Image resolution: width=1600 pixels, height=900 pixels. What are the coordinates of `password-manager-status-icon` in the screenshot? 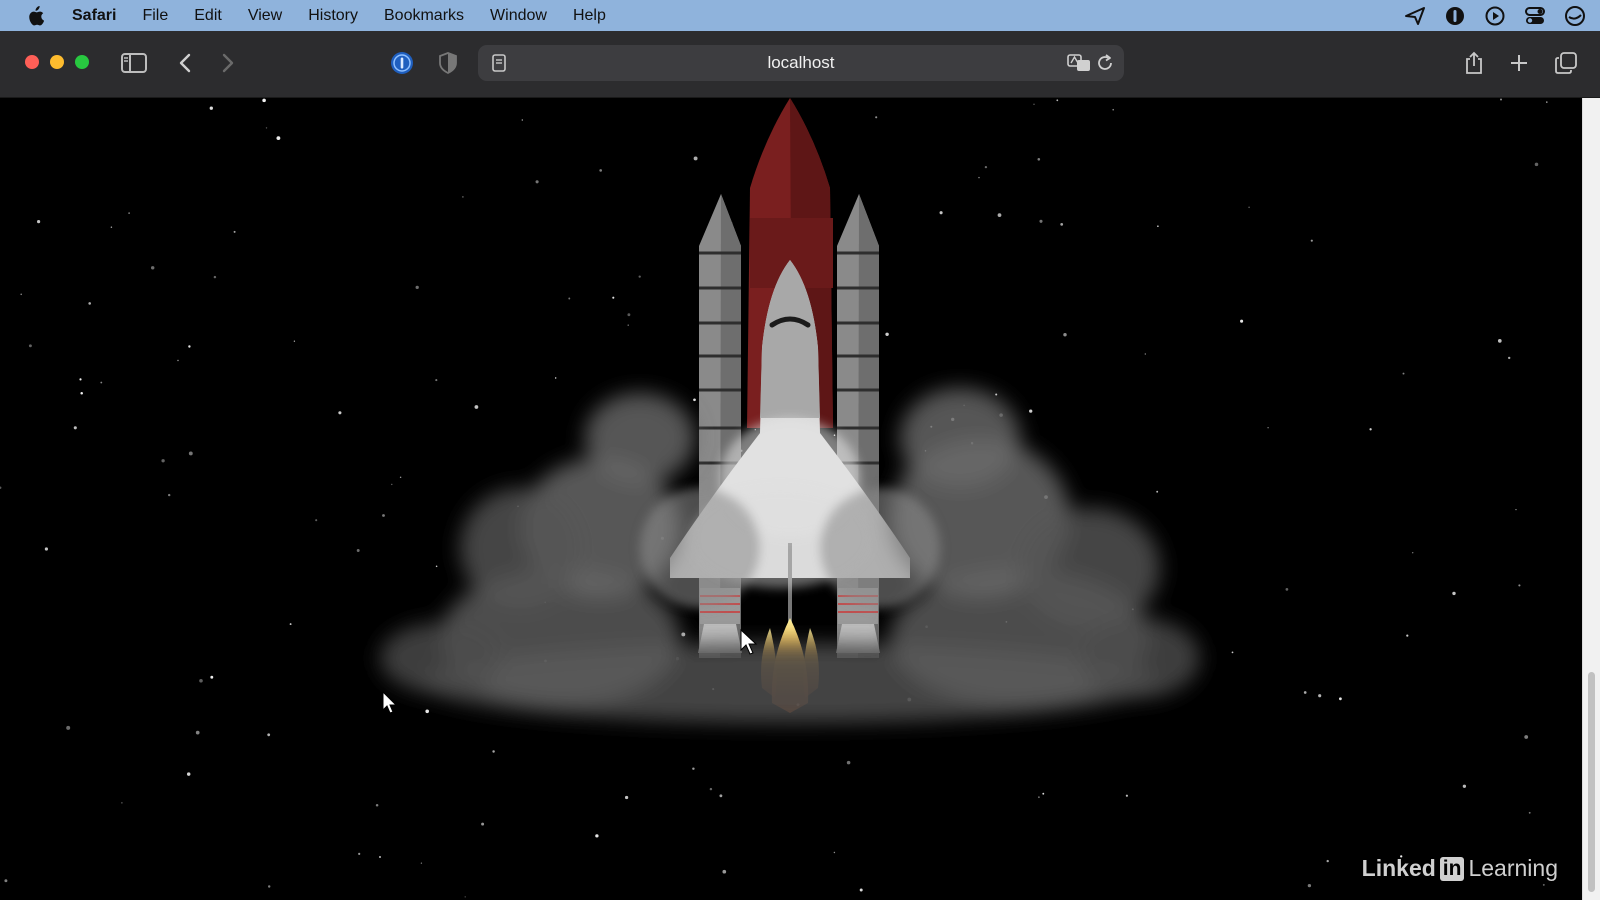 It's located at (1455, 16).